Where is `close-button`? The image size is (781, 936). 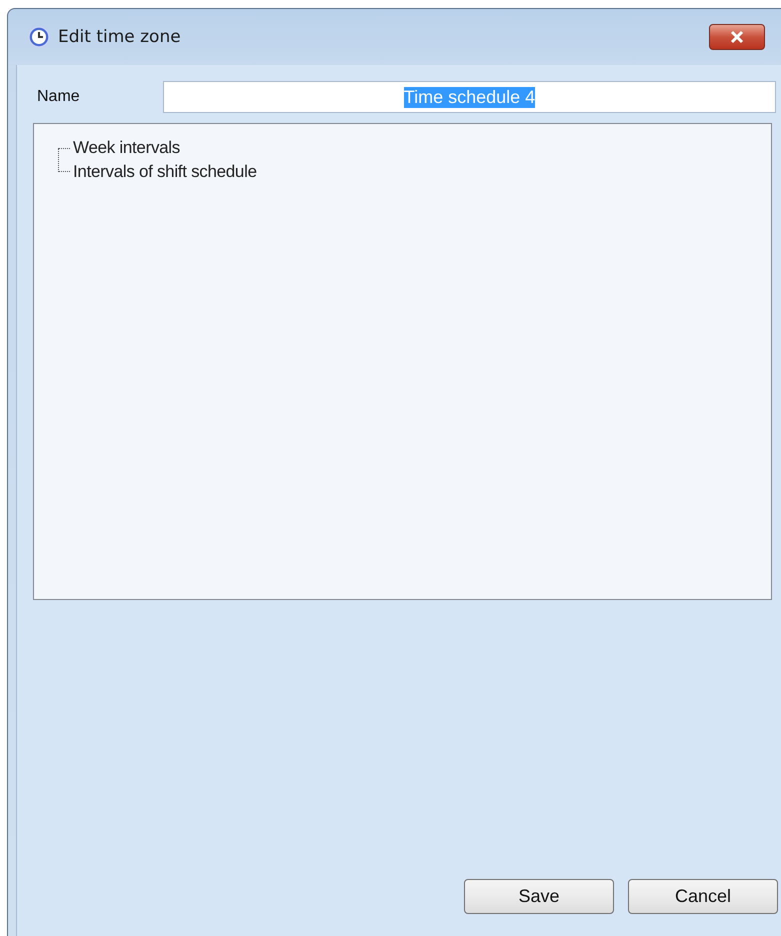
close-button is located at coordinates (737, 37).